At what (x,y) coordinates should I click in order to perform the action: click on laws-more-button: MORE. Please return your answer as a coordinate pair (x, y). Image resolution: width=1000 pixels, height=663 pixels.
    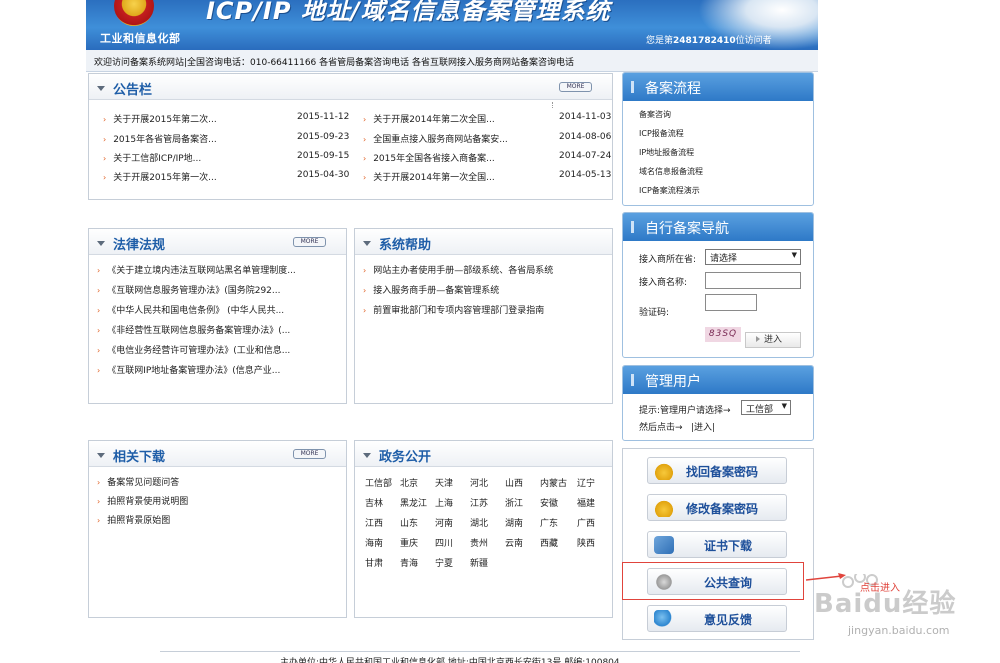
    Looking at the image, I should click on (309, 242).